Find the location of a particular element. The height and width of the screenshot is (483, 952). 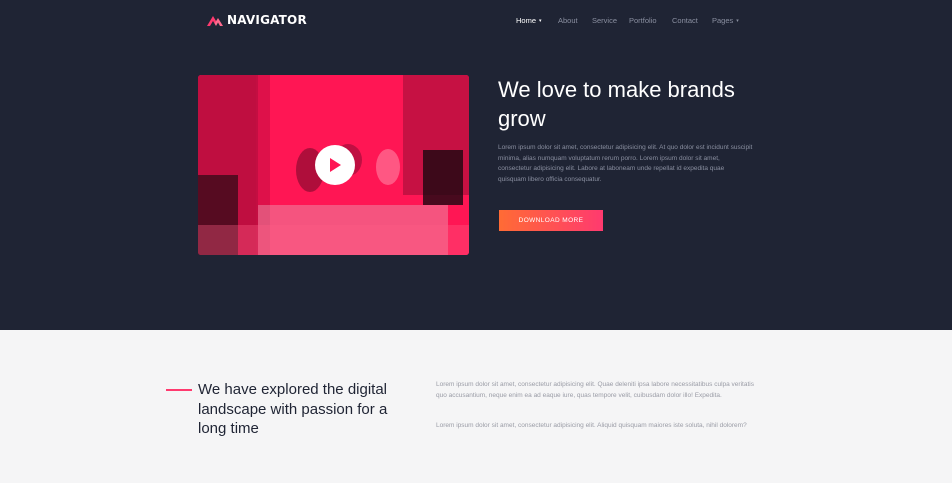

mountain-logo-icon is located at coordinates (216, 20).